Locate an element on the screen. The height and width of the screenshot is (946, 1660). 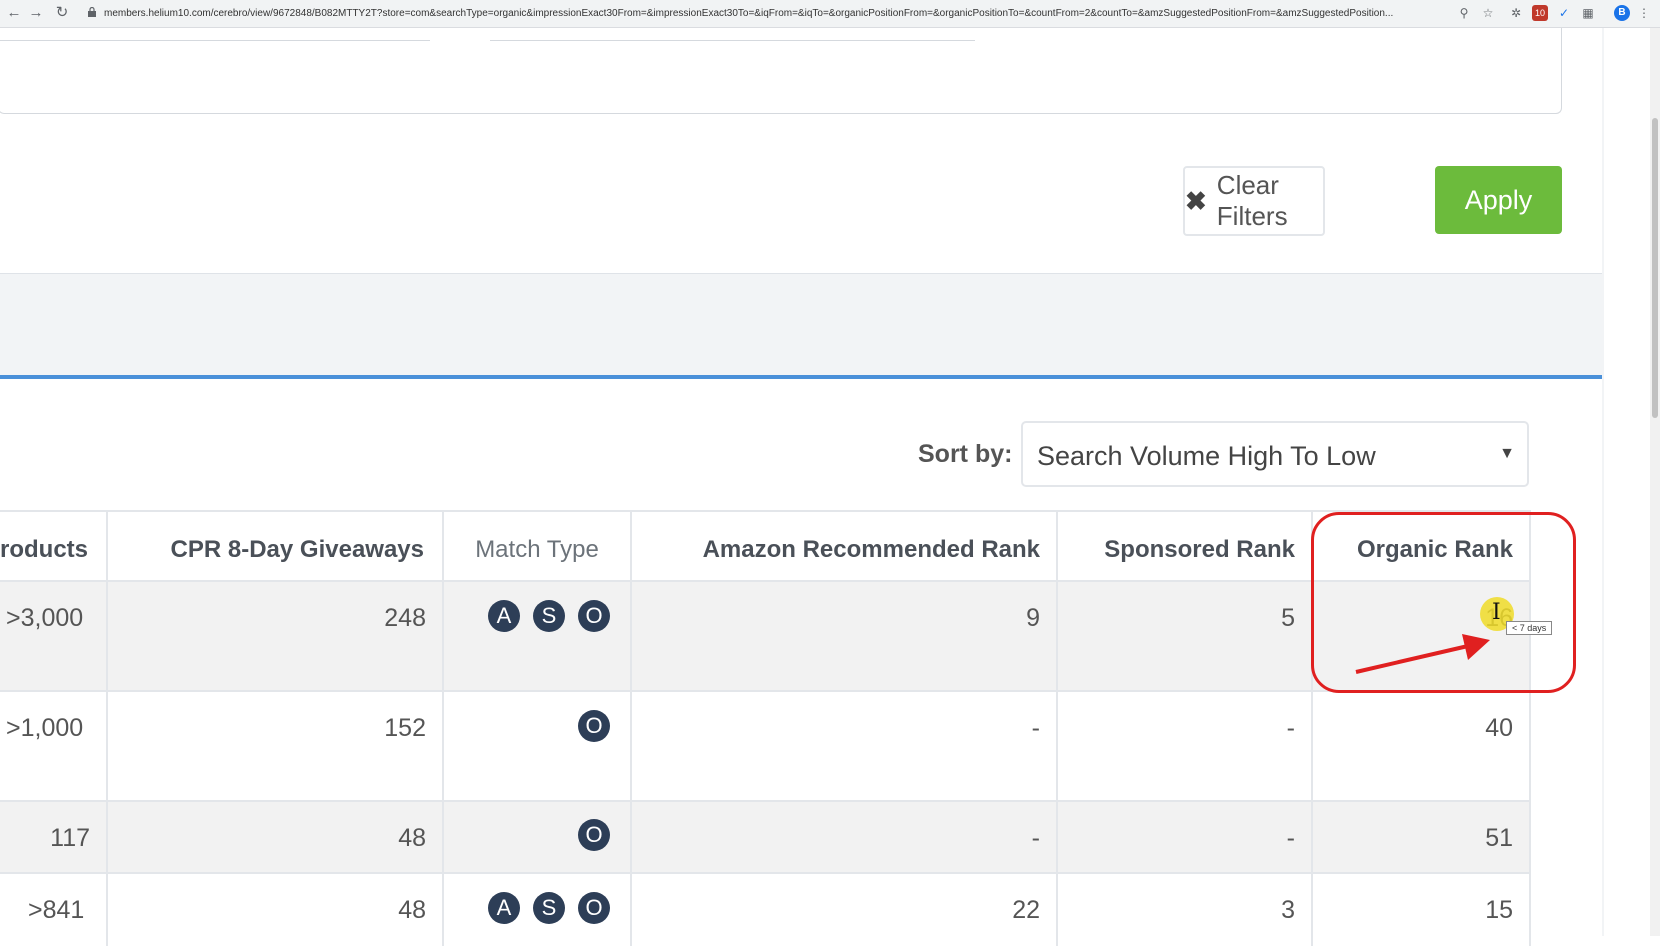
cell-amazon-rank: 22 is located at coordinates (845, 910).